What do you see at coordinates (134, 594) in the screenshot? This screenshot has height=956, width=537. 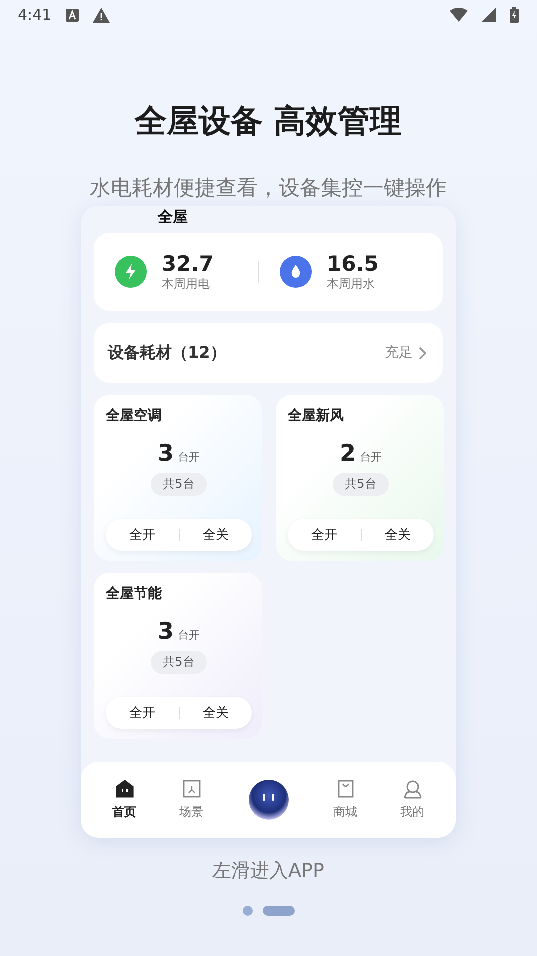 I see `group-name: 全屋节能` at bounding box center [134, 594].